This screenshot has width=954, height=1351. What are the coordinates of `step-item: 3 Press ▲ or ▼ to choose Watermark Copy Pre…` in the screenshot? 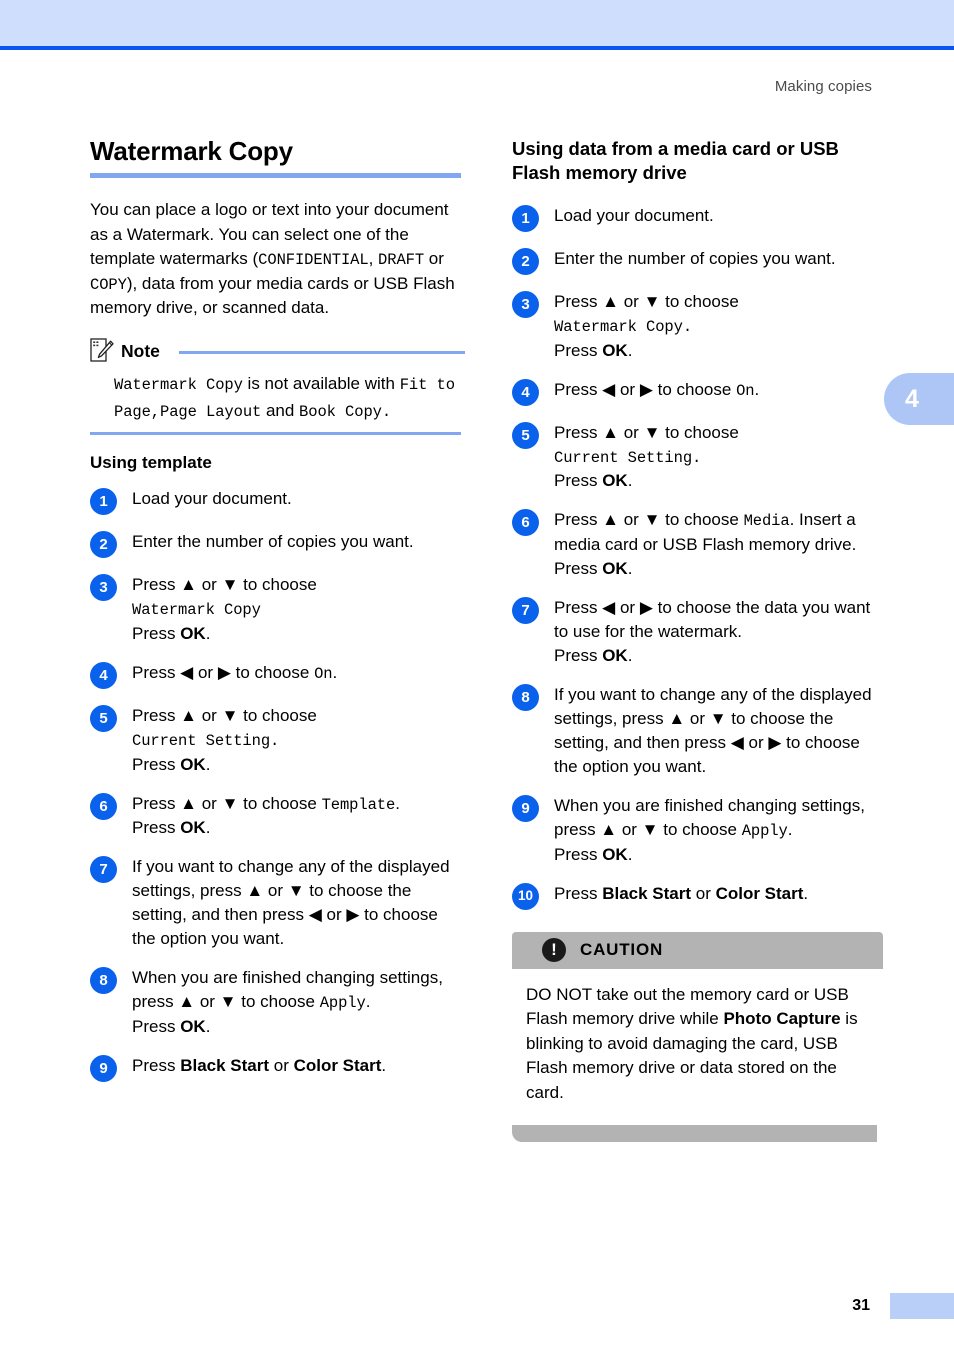 It's located at (277, 609).